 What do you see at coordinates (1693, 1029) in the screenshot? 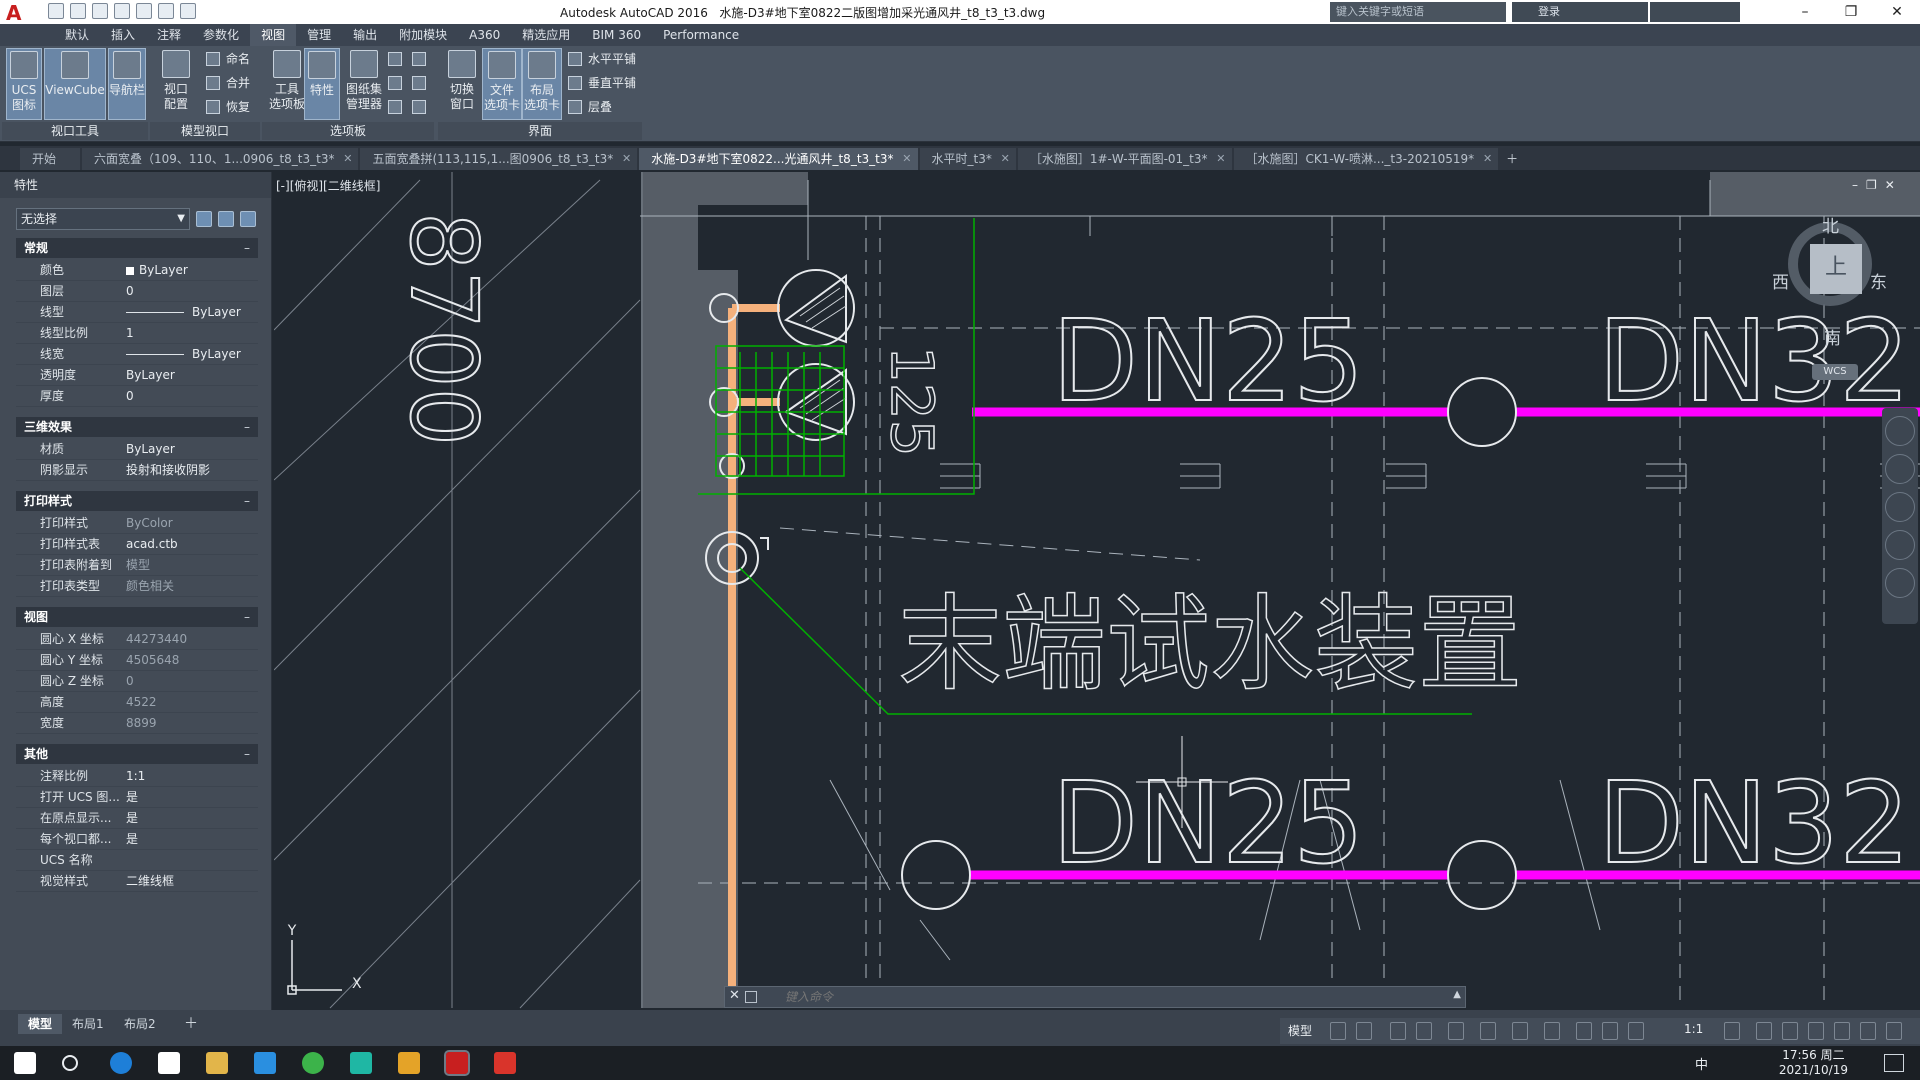
I see `annotation-scale-value: 1:1` at bounding box center [1693, 1029].